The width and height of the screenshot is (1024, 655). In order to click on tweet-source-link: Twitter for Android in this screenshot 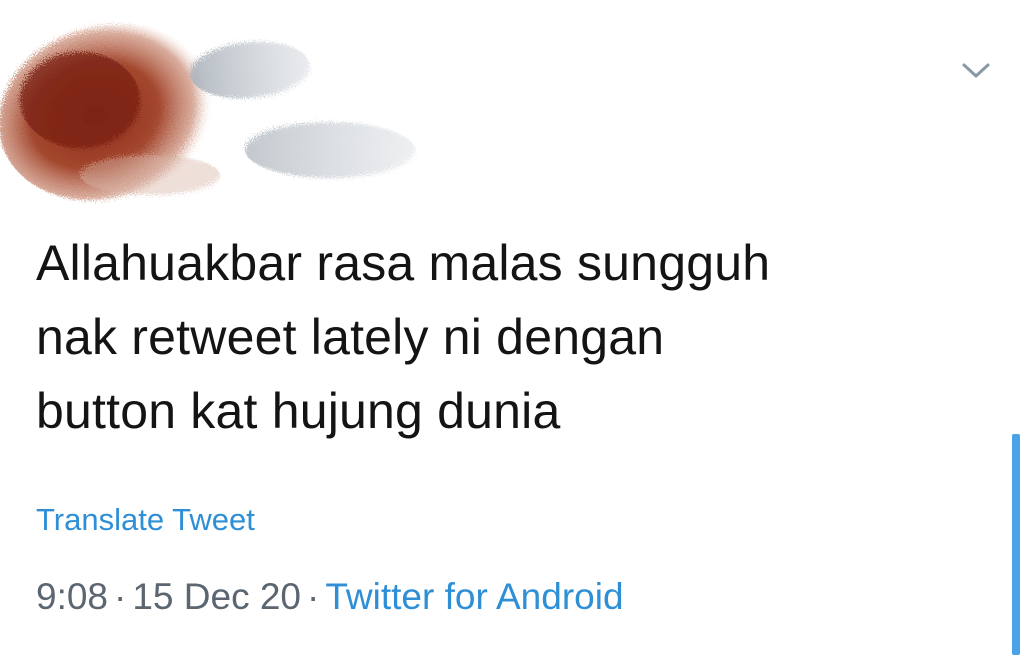, I will do `click(474, 596)`.